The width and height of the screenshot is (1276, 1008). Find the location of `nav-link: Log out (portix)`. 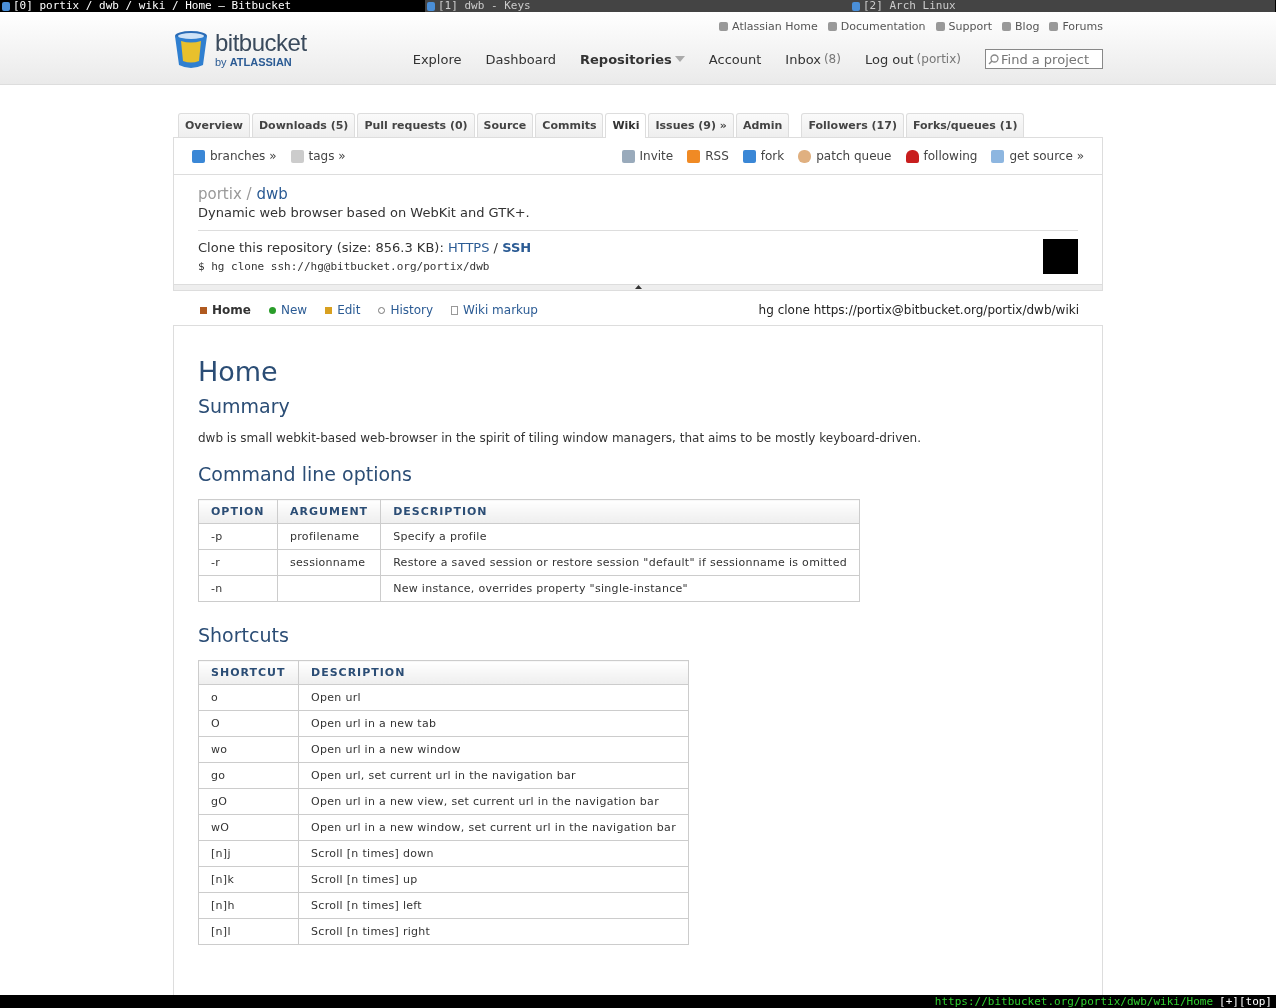

nav-link: Log out (portix) is located at coordinates (912, 59).